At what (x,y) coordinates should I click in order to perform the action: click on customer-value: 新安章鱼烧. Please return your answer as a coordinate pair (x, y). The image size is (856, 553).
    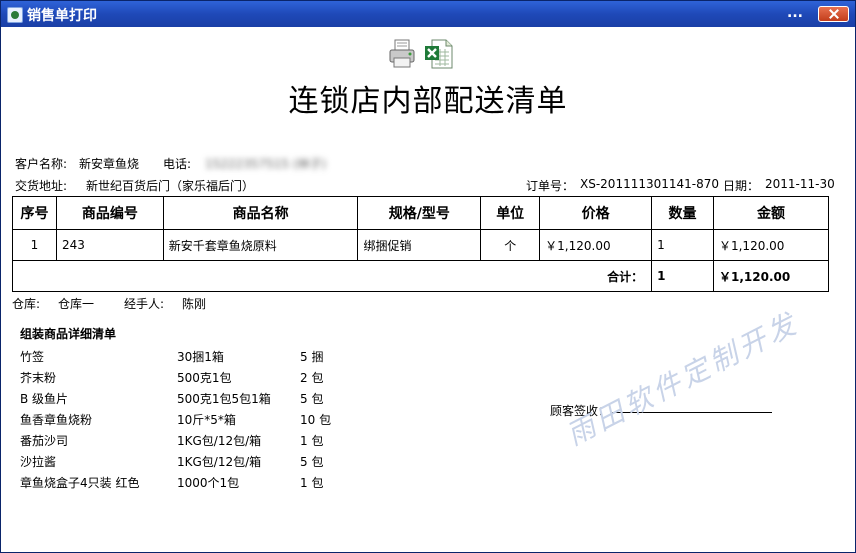
    Looking at the image, I should click on (109, 164).